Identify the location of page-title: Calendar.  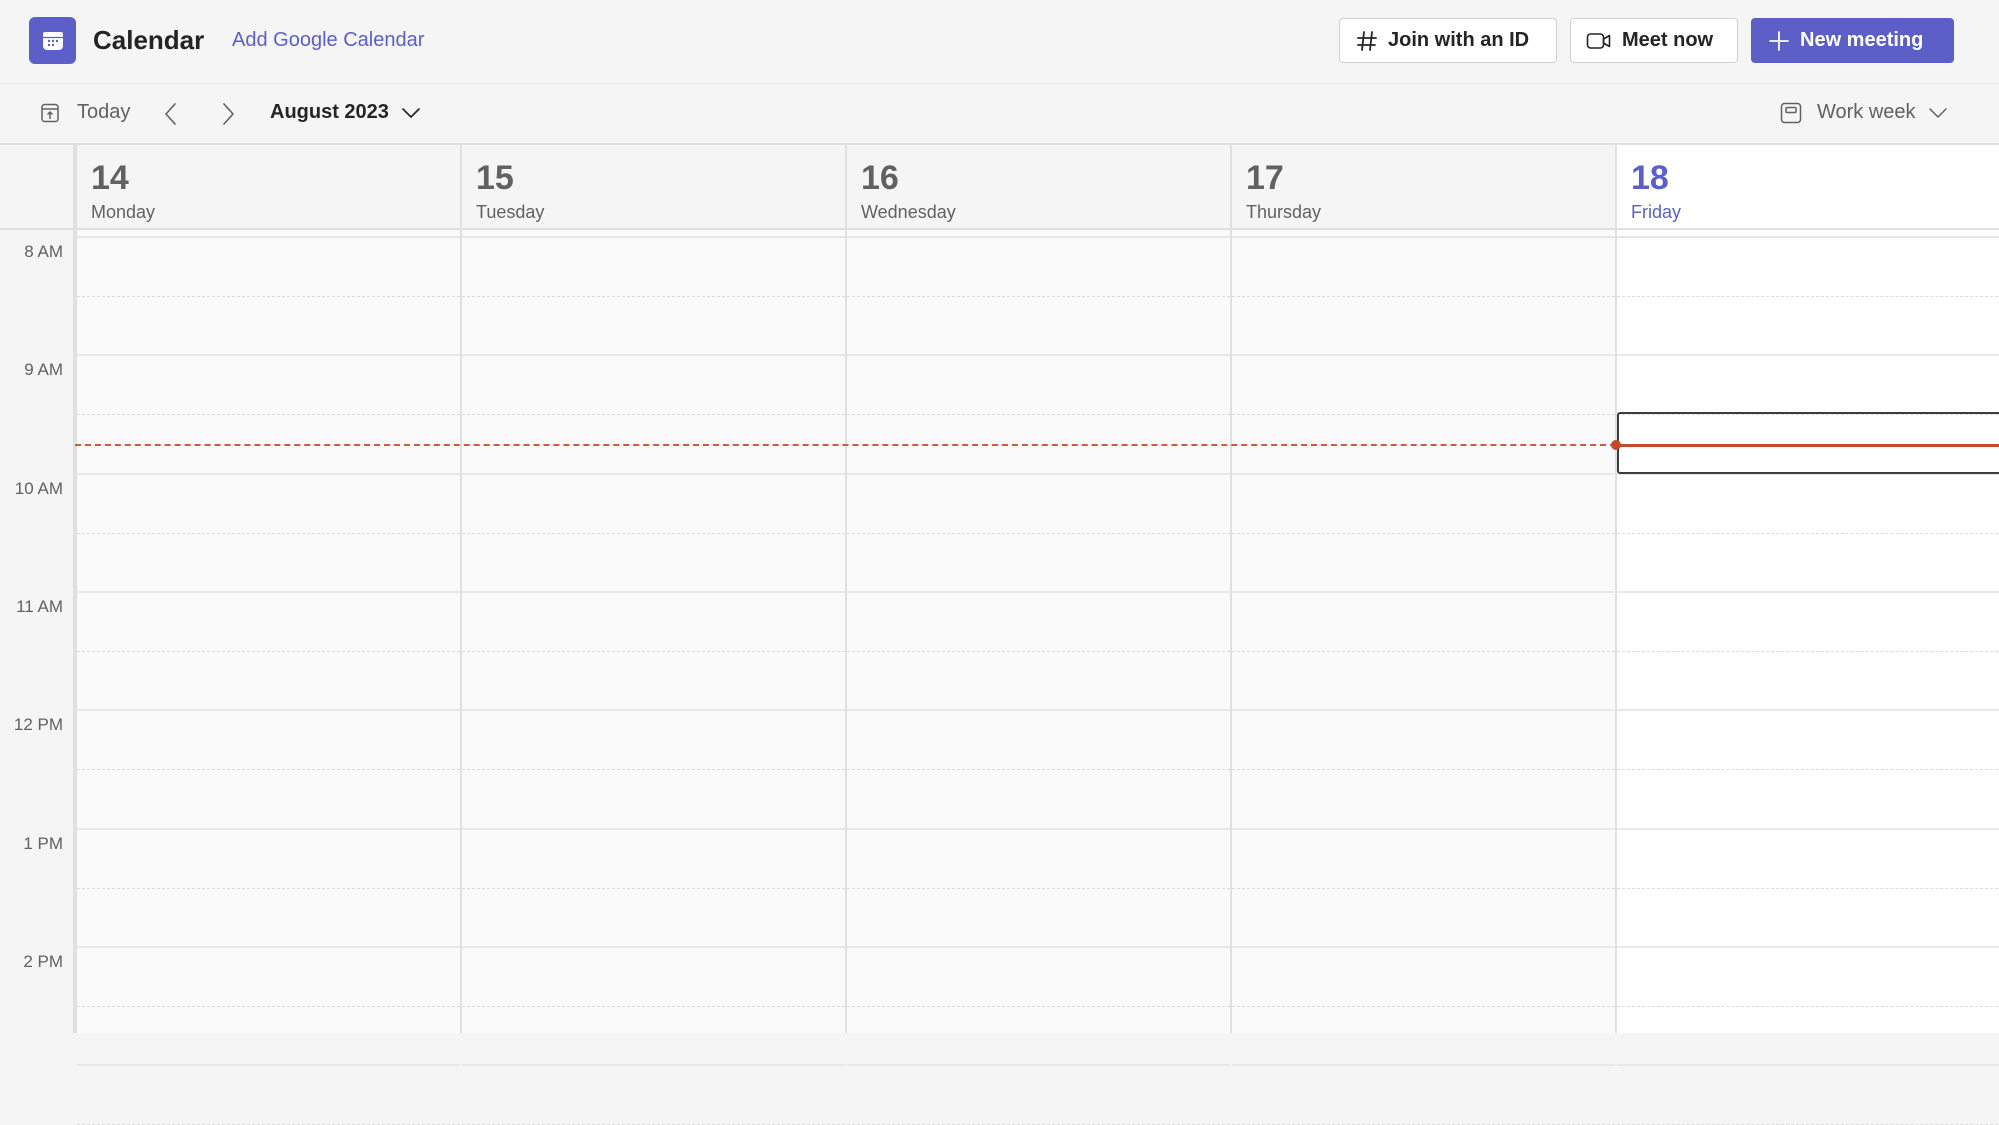
(149, 40).